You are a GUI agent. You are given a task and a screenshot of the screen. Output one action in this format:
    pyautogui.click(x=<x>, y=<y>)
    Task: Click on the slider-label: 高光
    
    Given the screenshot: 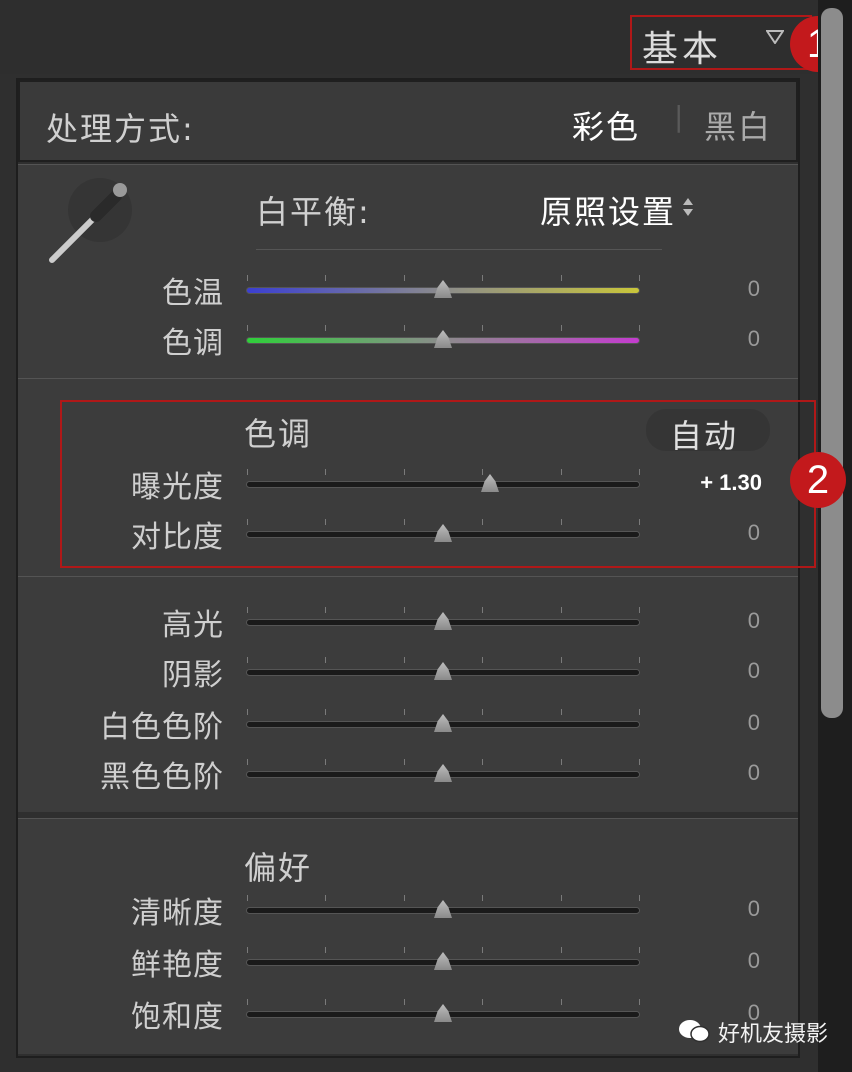 What is the action you would take?
    pyautogui.click(x=193, y=625)
    